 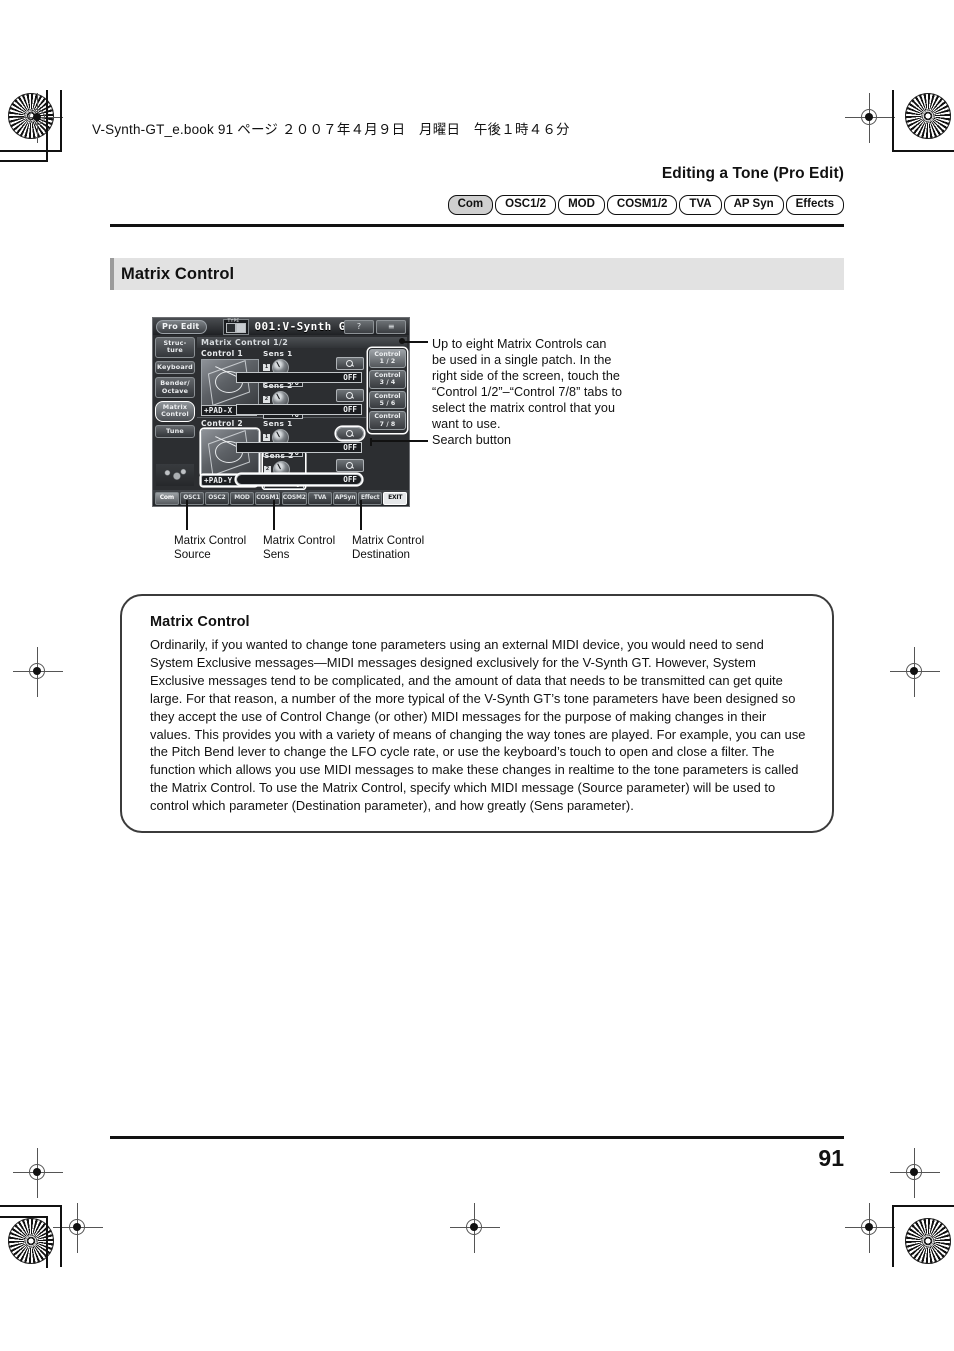 I want to click on lcd-bottom-tab-com: Com, so click(x=167, y=498).